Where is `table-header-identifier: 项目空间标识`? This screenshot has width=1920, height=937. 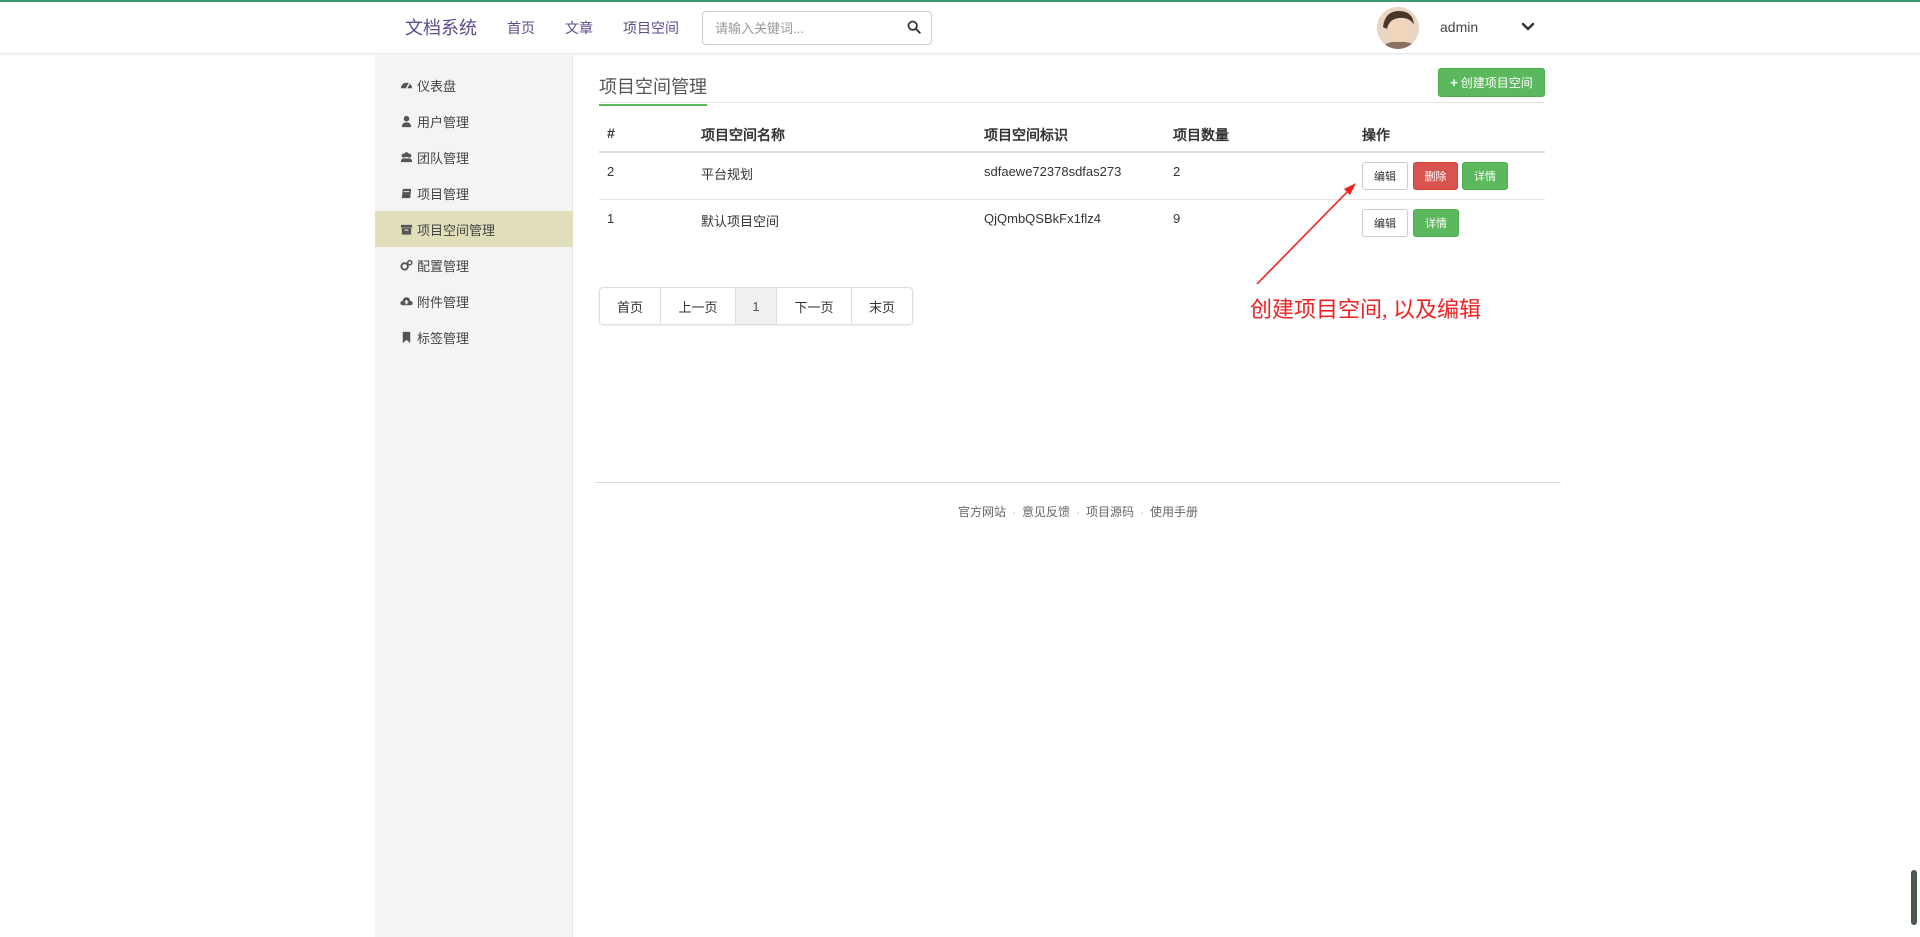
table-header-identifier: 项目空间标识 is located at coordinates (1026, 135).